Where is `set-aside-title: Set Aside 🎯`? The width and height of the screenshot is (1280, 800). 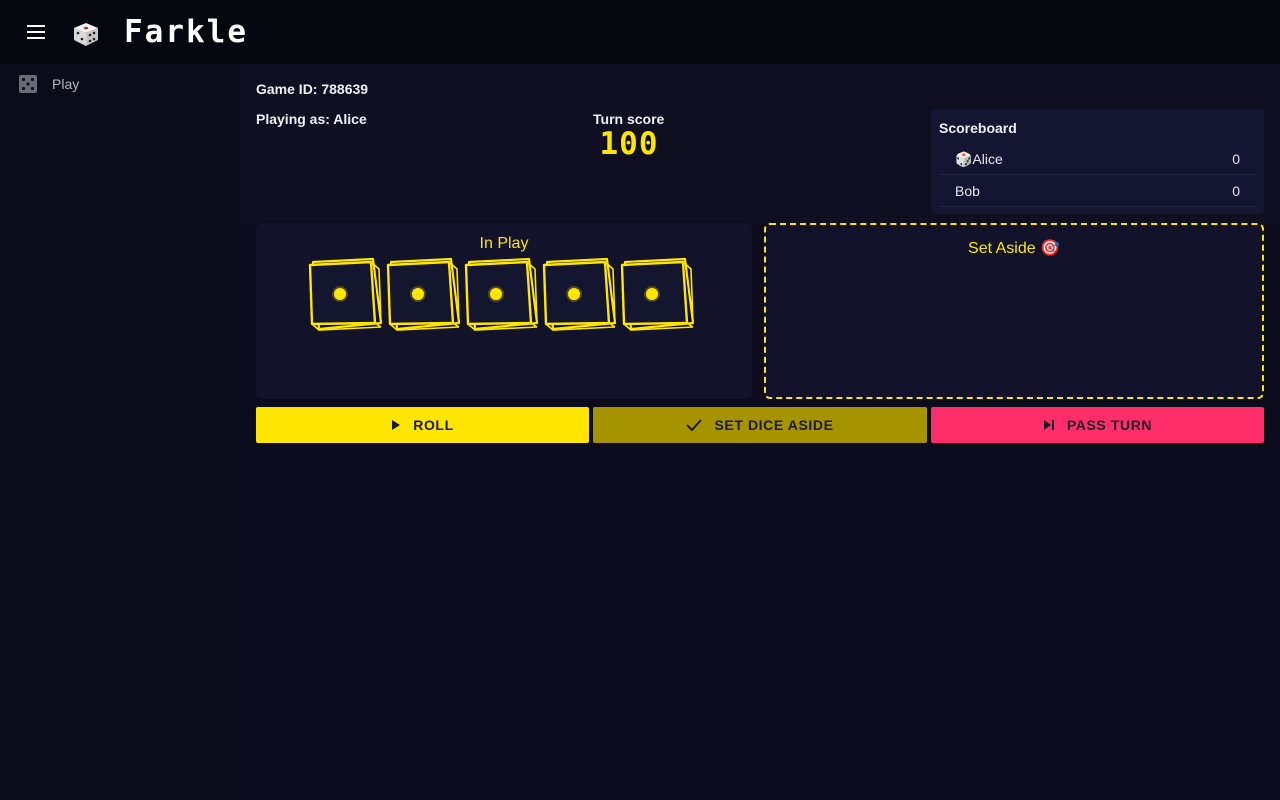
set-aside-title: Set Aside 🎯 is located at coordinates (1014, 248).